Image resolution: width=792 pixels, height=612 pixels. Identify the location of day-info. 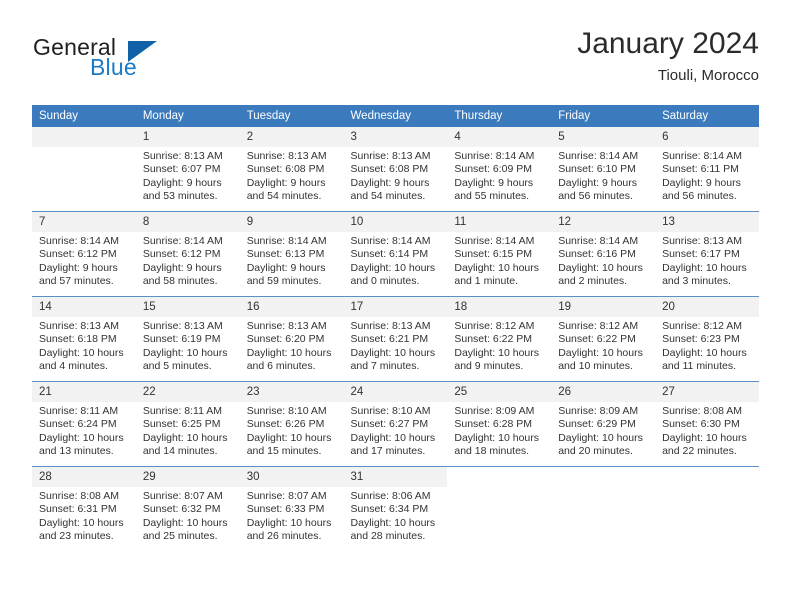
(84, 148).